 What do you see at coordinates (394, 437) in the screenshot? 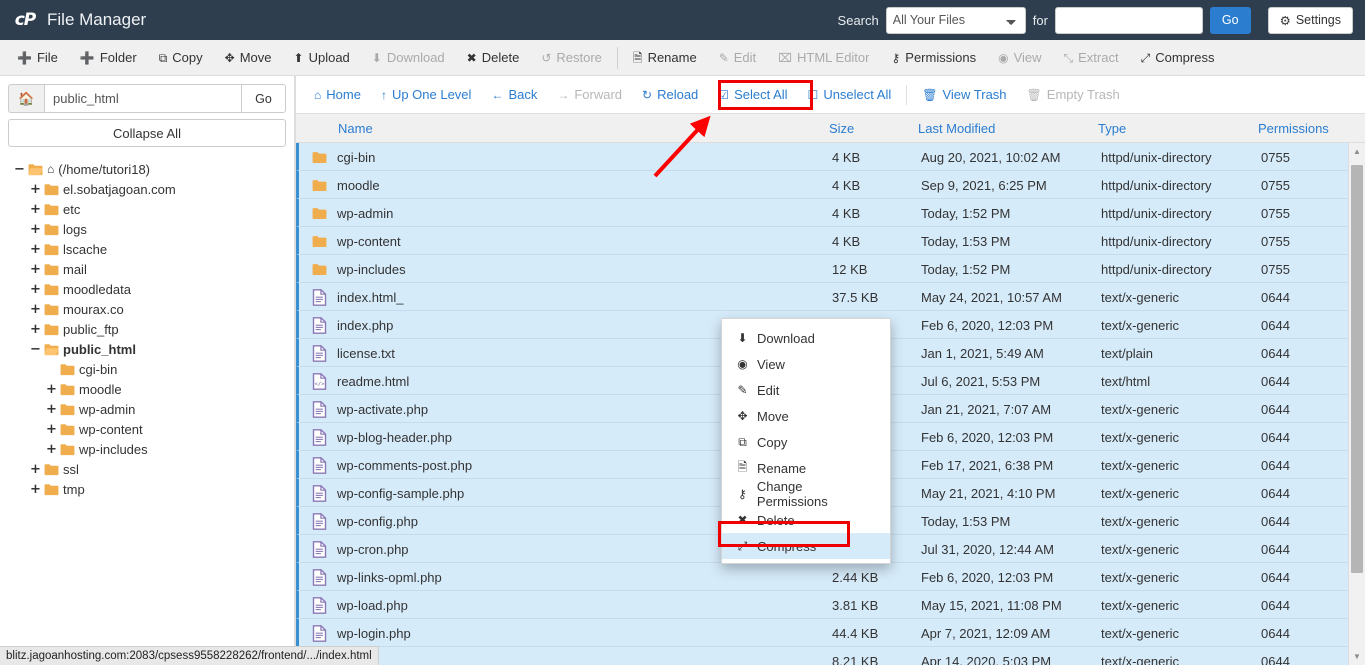
I see `file-name: wp-blog-header.php` at bounding box center [394, 437].